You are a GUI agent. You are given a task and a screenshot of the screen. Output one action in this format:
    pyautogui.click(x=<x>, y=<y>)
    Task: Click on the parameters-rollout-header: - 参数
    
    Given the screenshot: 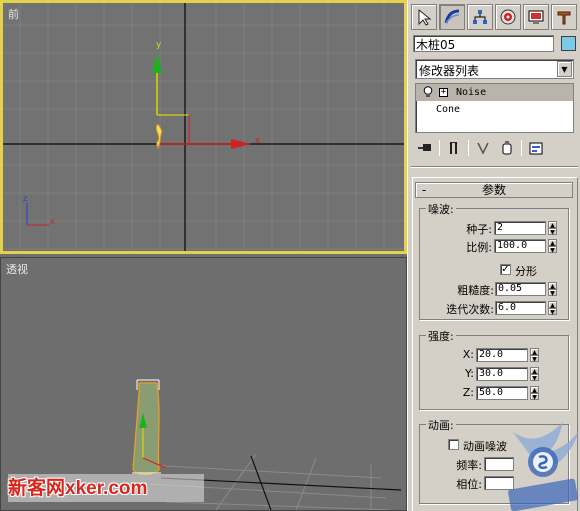 What is the action you would take?
    pyautogui.click(x=494, y=190)
    